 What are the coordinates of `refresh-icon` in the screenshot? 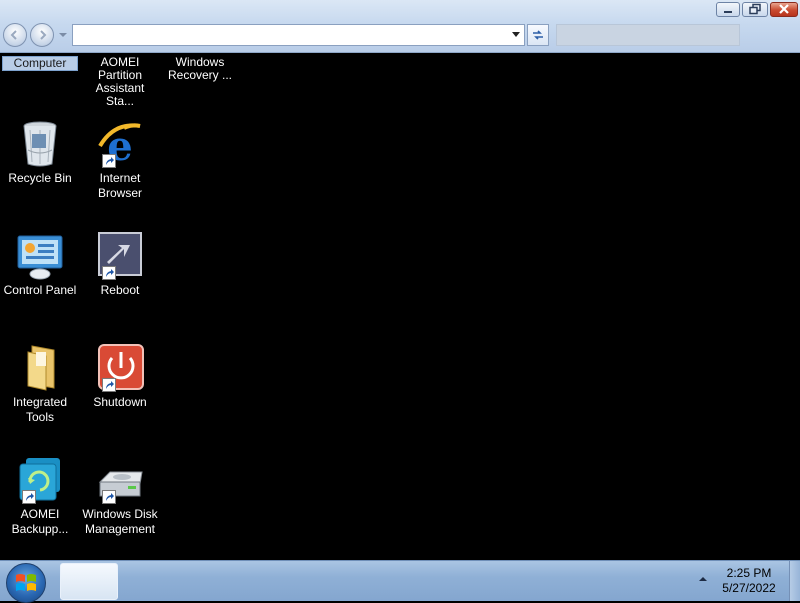 It's located at (538, 35).